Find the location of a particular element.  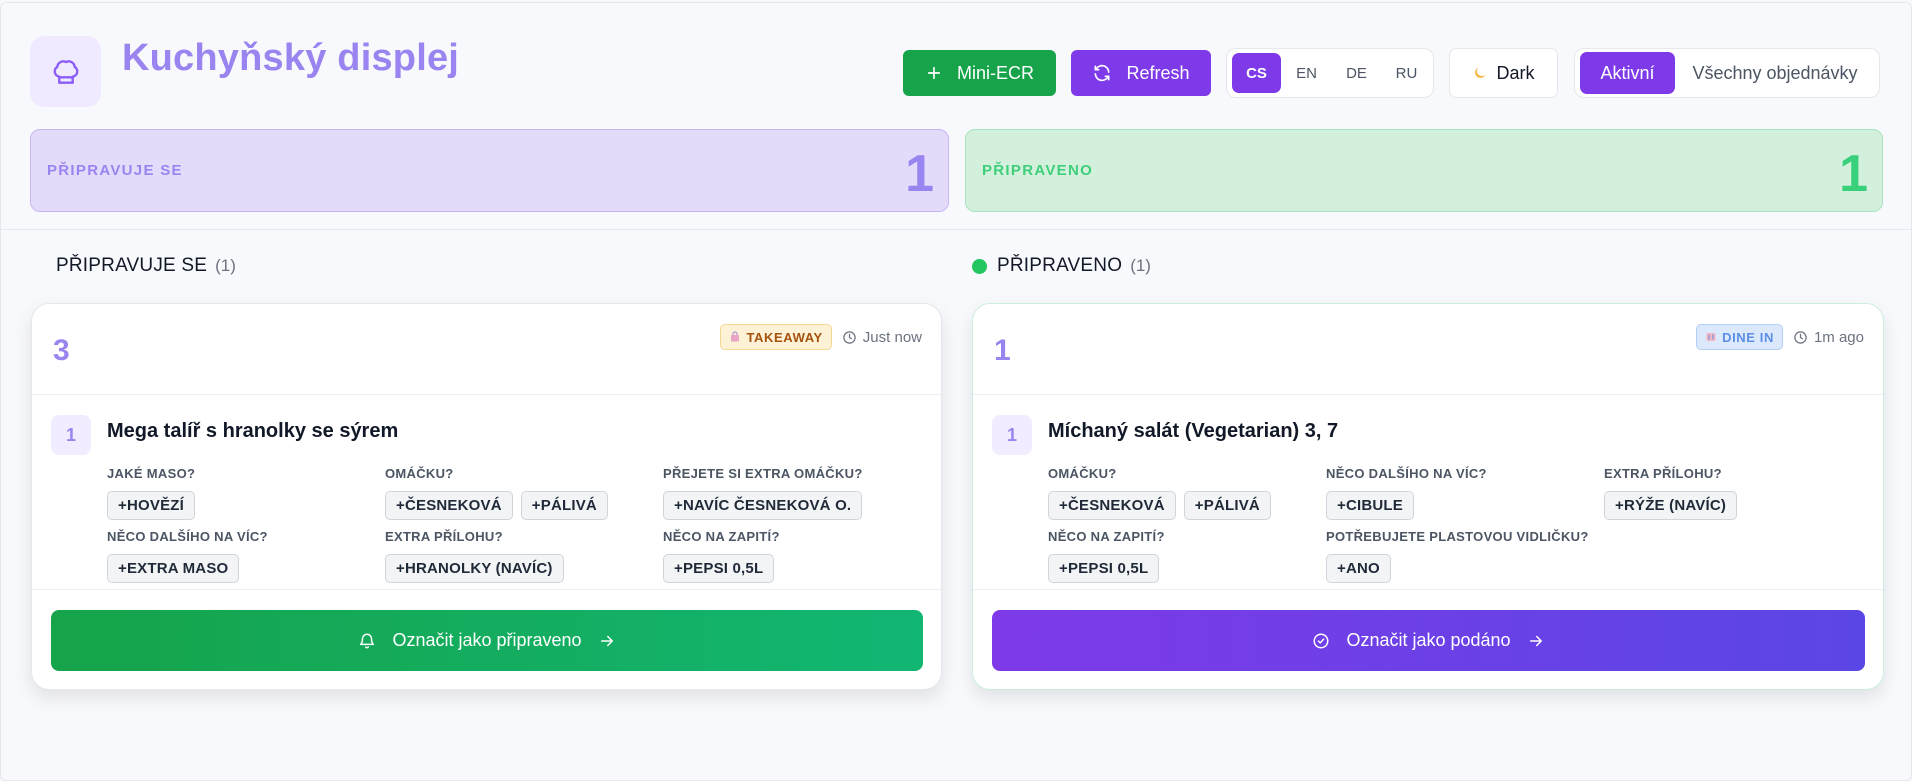

column-preparing-header: PŘIPRAVUJE SE (1) is located at coordinates (146, 266).